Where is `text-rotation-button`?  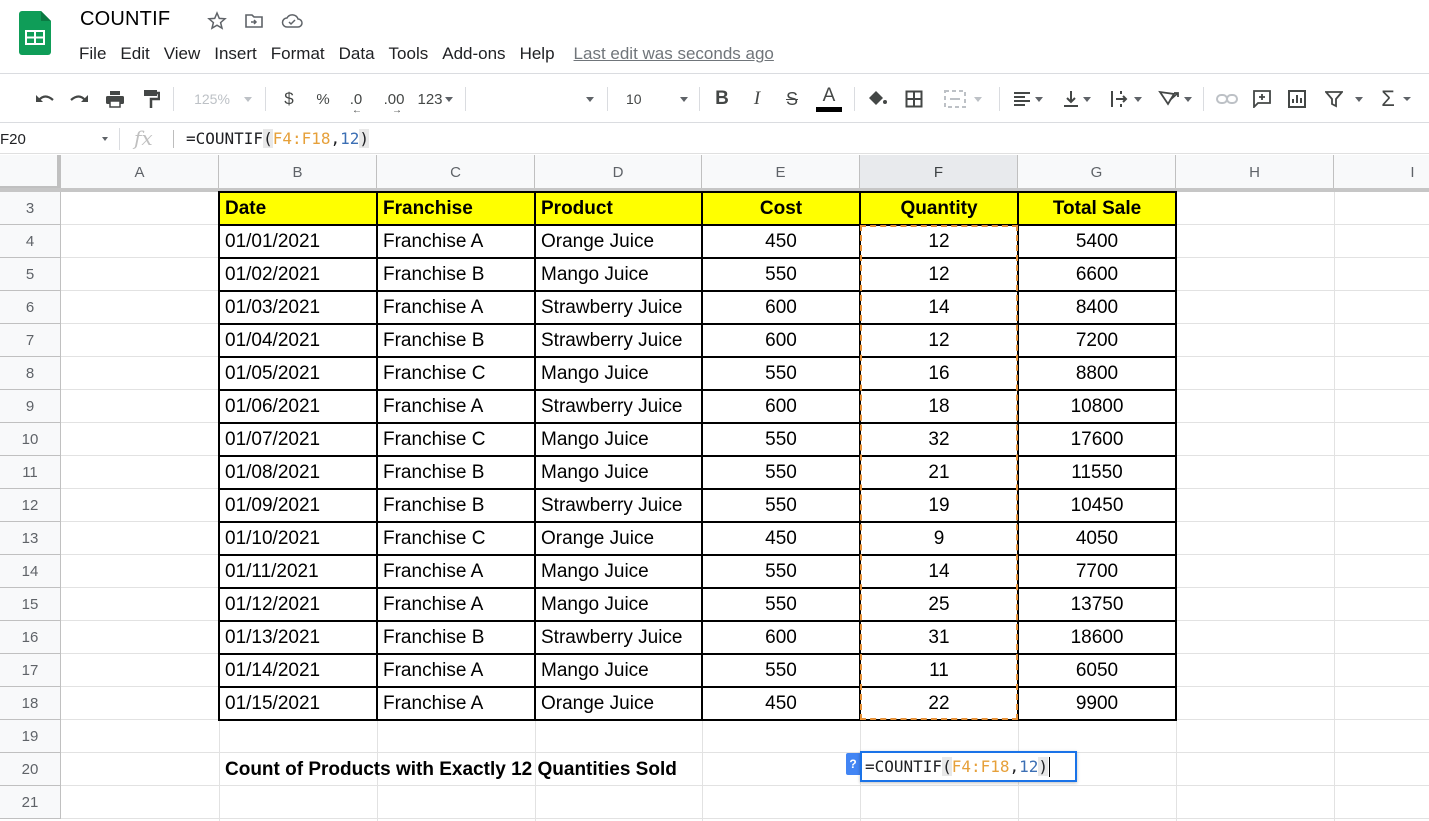 text-rotation-button is located at coordinates (1175, 99).